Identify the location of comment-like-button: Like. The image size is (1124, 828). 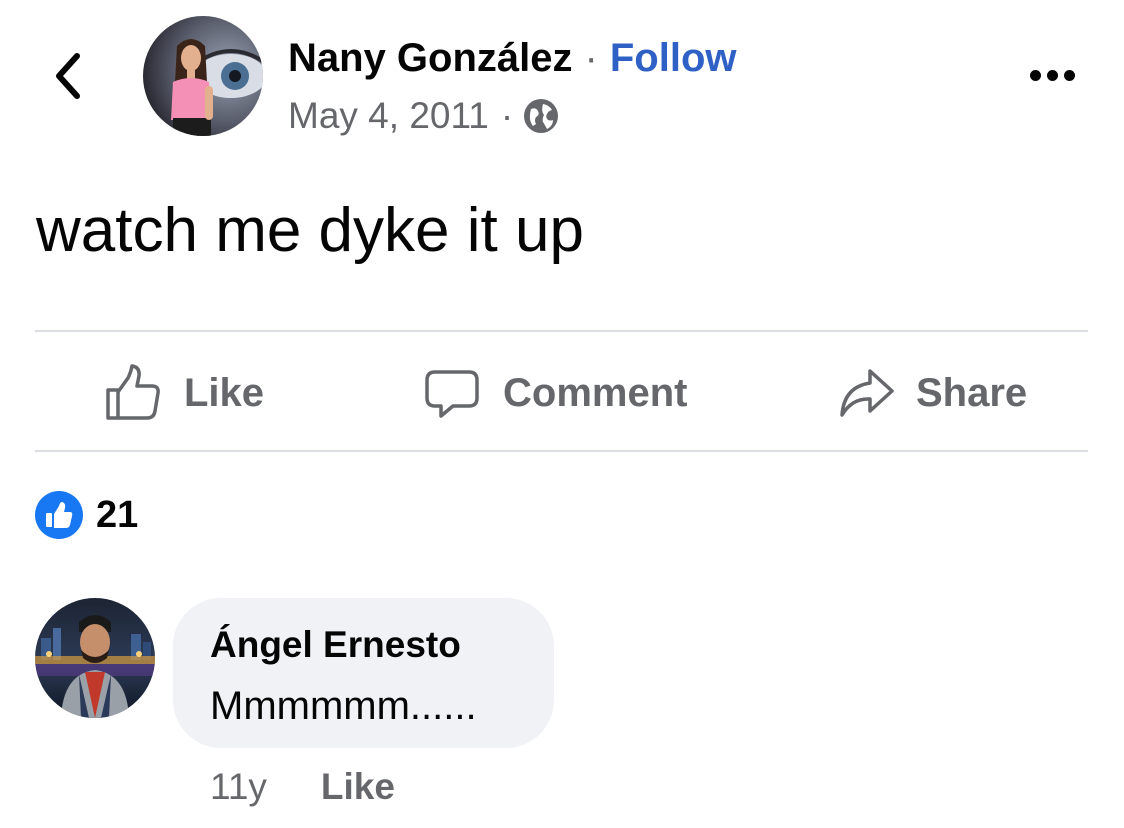
(358, 787).